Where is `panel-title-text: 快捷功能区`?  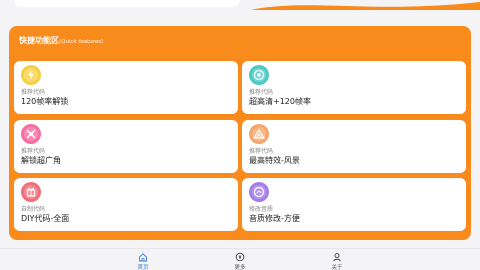
panel-title-text: 快捷功能区 is located at coordinates (39, 40).